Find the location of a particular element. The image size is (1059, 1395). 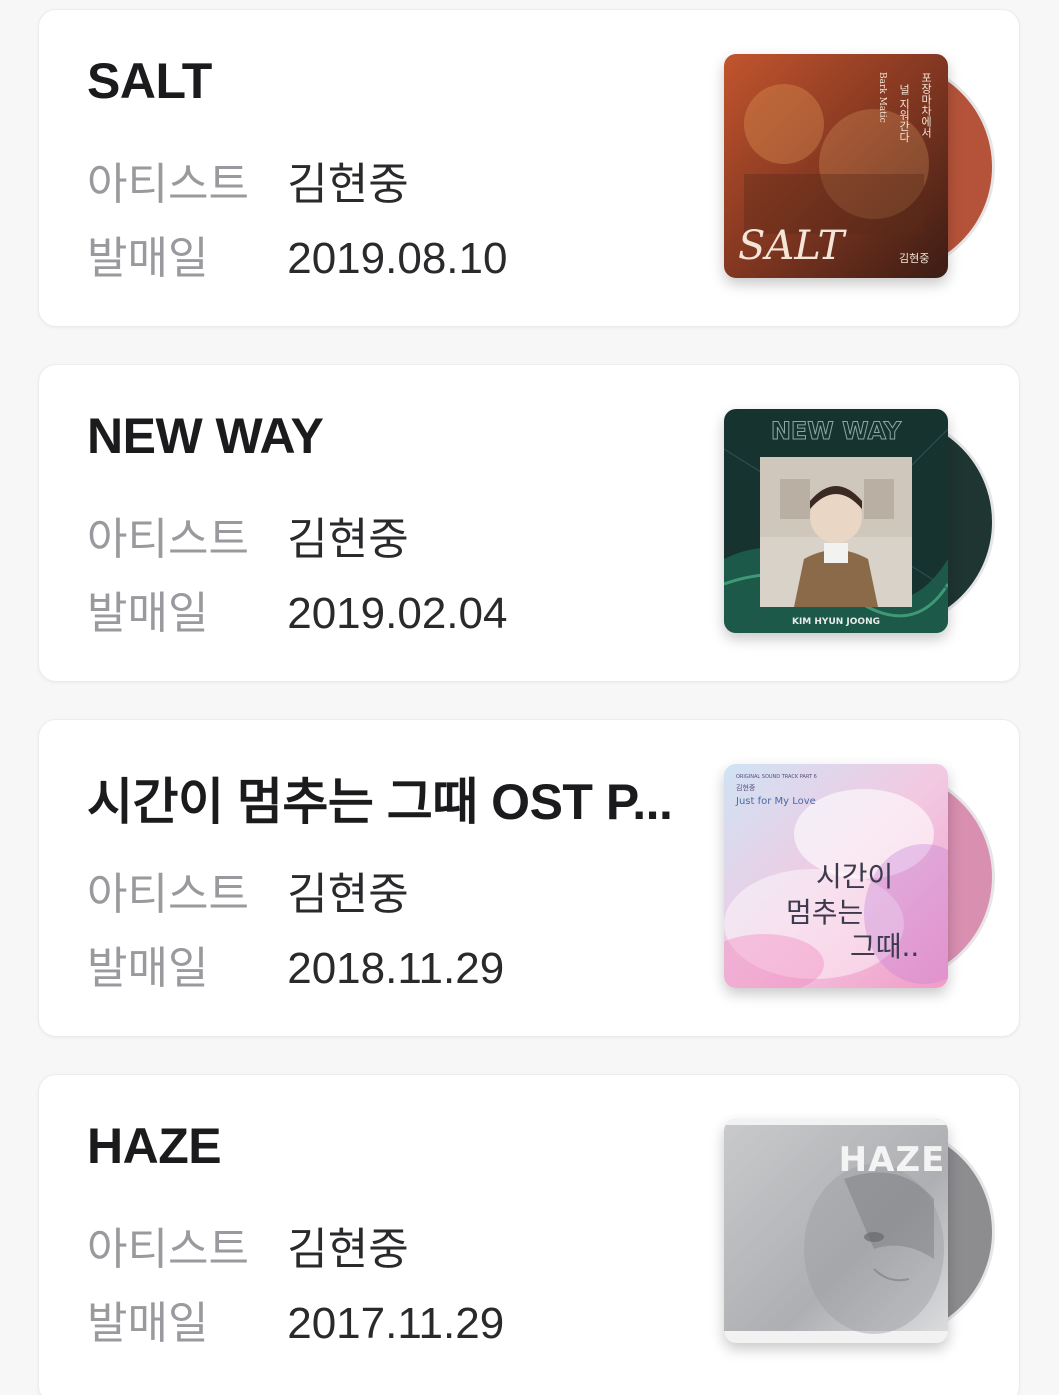

cover-top-text: HAZE is located at coordinates (892, 1160).